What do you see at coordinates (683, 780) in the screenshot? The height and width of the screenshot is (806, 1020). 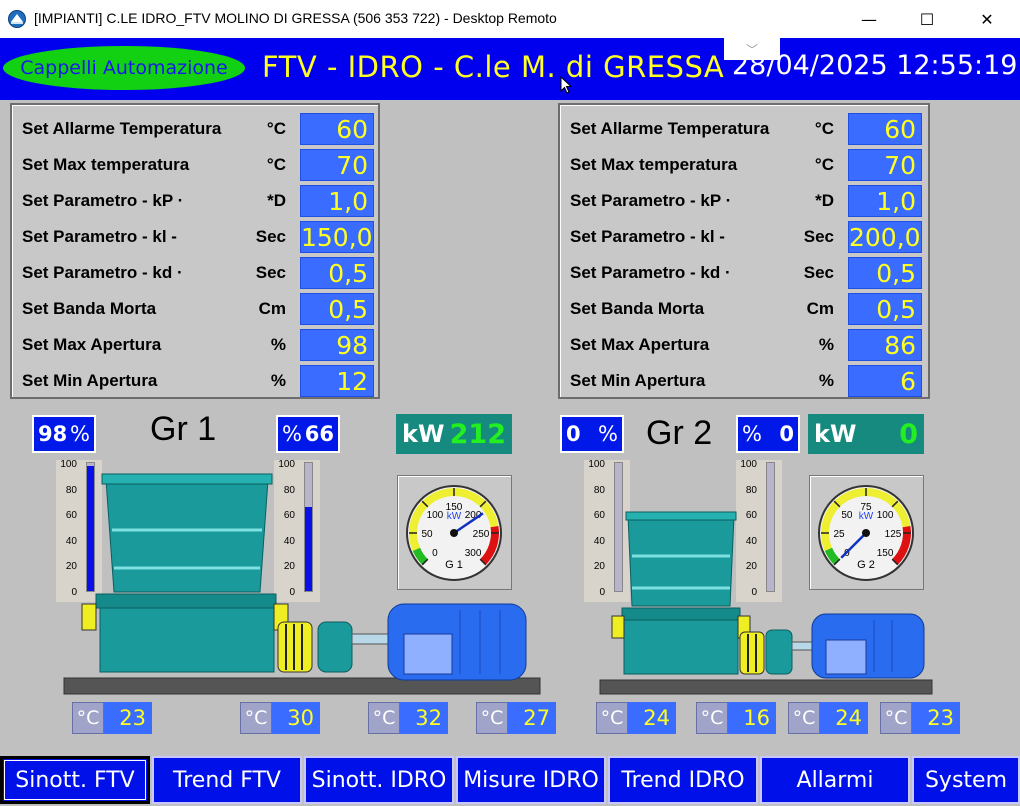 I see `nav-button-trend-idro: Trend IDRO` at bounding box center [683, 780].